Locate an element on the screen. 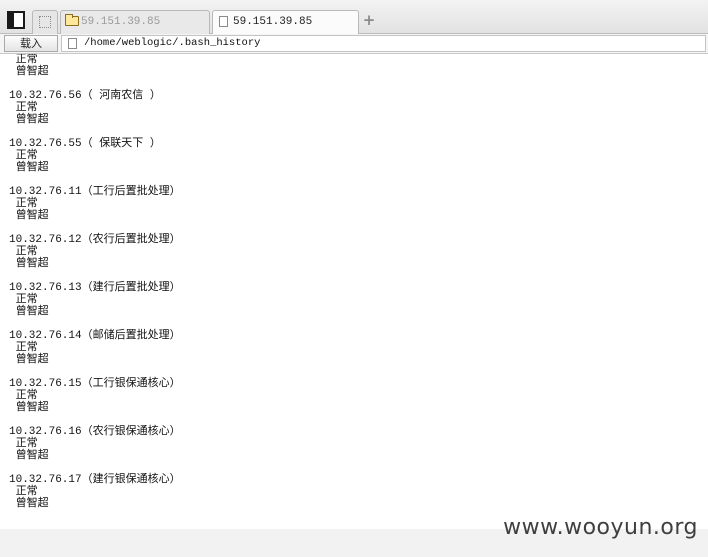 Image resolution: width=708 pixels, height=557 pixels. content-line: 10.32.76.12（农行后置批处理） is located at coordinates (95, 240).